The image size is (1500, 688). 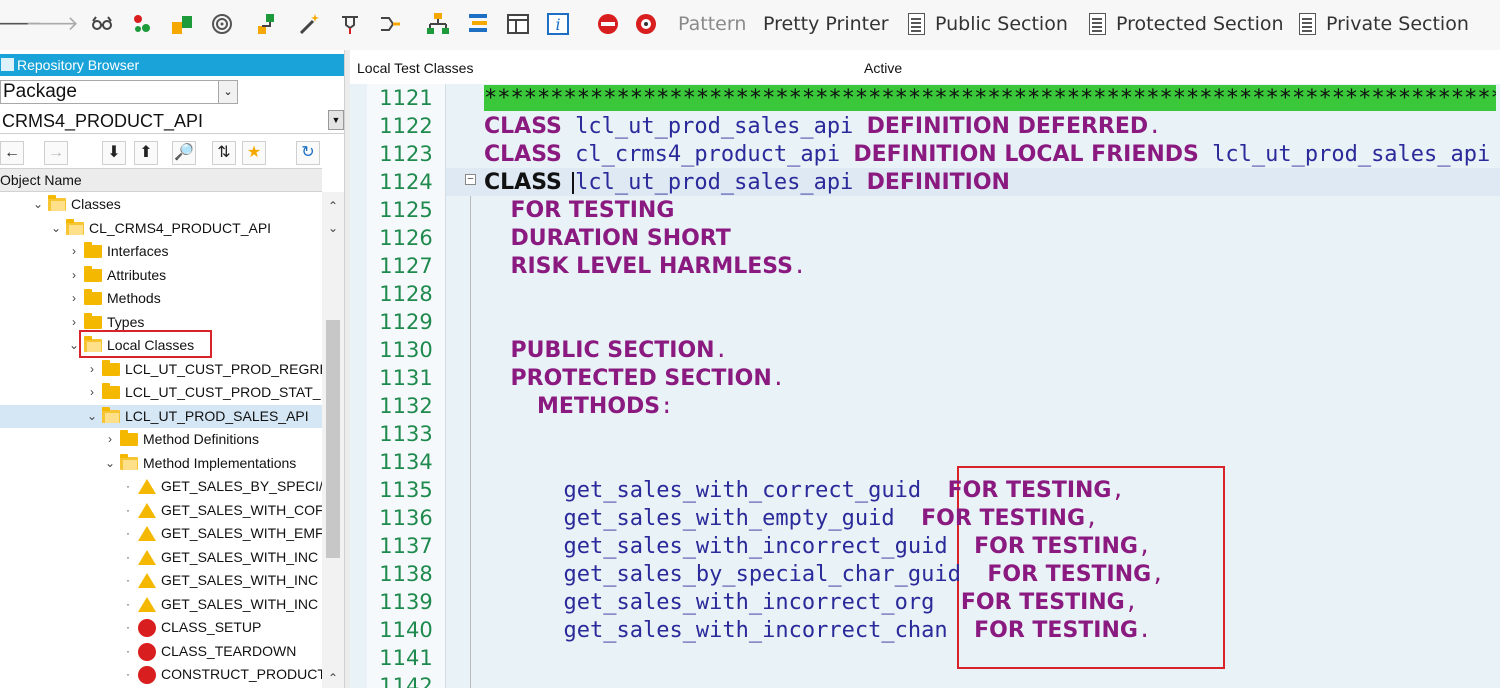 What do you see at coordinates (126, 321) in the screenshot?
I see `tree-item-label: Types` at bounding box center [126, 321].